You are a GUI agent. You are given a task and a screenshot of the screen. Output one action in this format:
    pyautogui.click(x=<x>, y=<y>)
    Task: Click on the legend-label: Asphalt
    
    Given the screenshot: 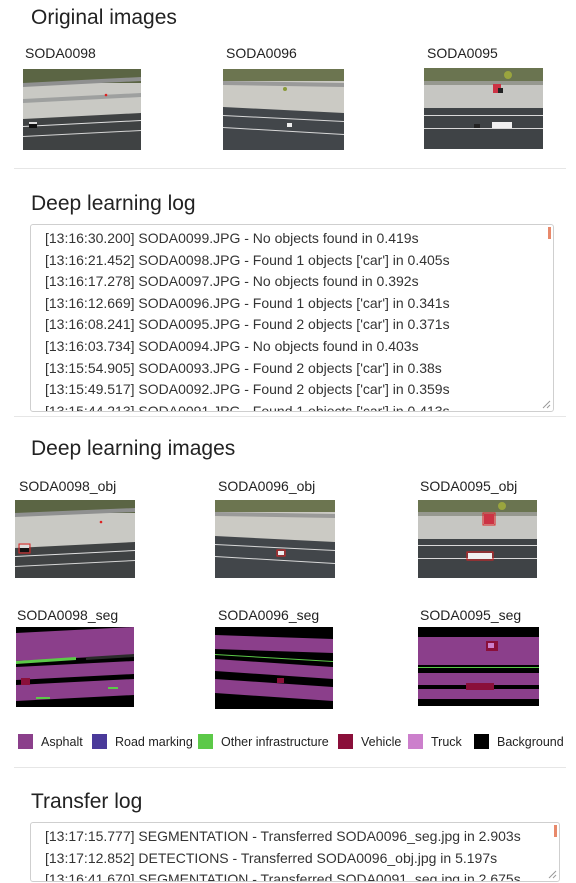 What is the action you would take?
    pyautogui.click(x=62, y=741)
    